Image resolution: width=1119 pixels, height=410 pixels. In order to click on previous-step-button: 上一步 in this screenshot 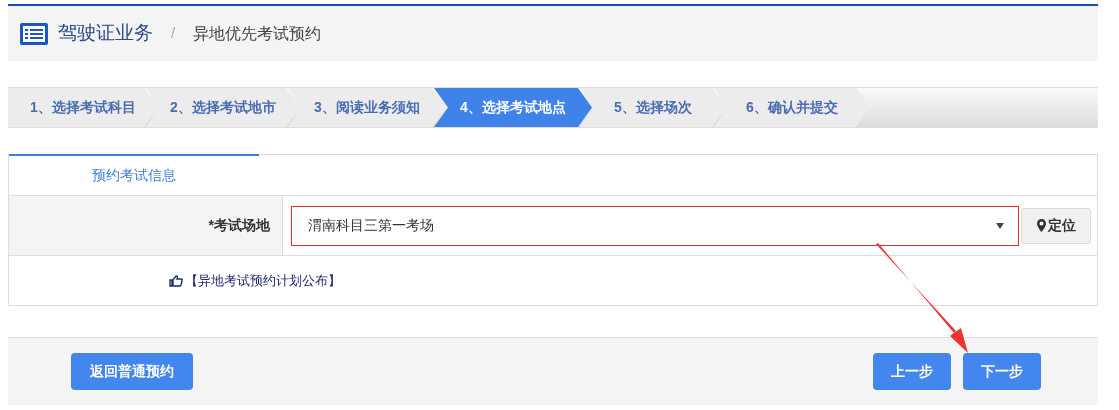, I will do `click(912, 371)`.